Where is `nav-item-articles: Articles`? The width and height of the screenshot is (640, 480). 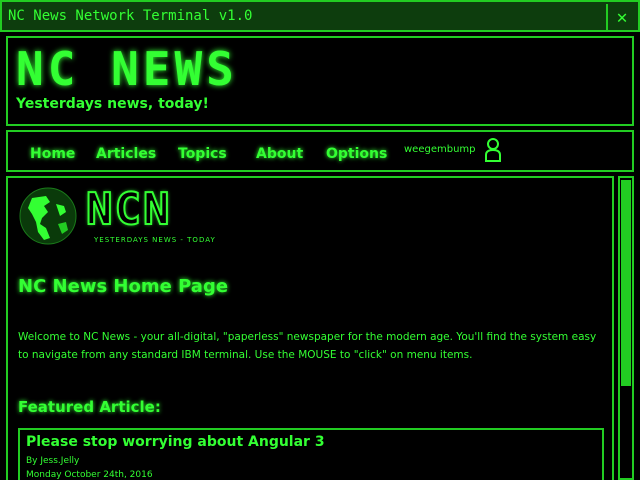
nav-item-articles: Articles is located at coordinates (126, 154).